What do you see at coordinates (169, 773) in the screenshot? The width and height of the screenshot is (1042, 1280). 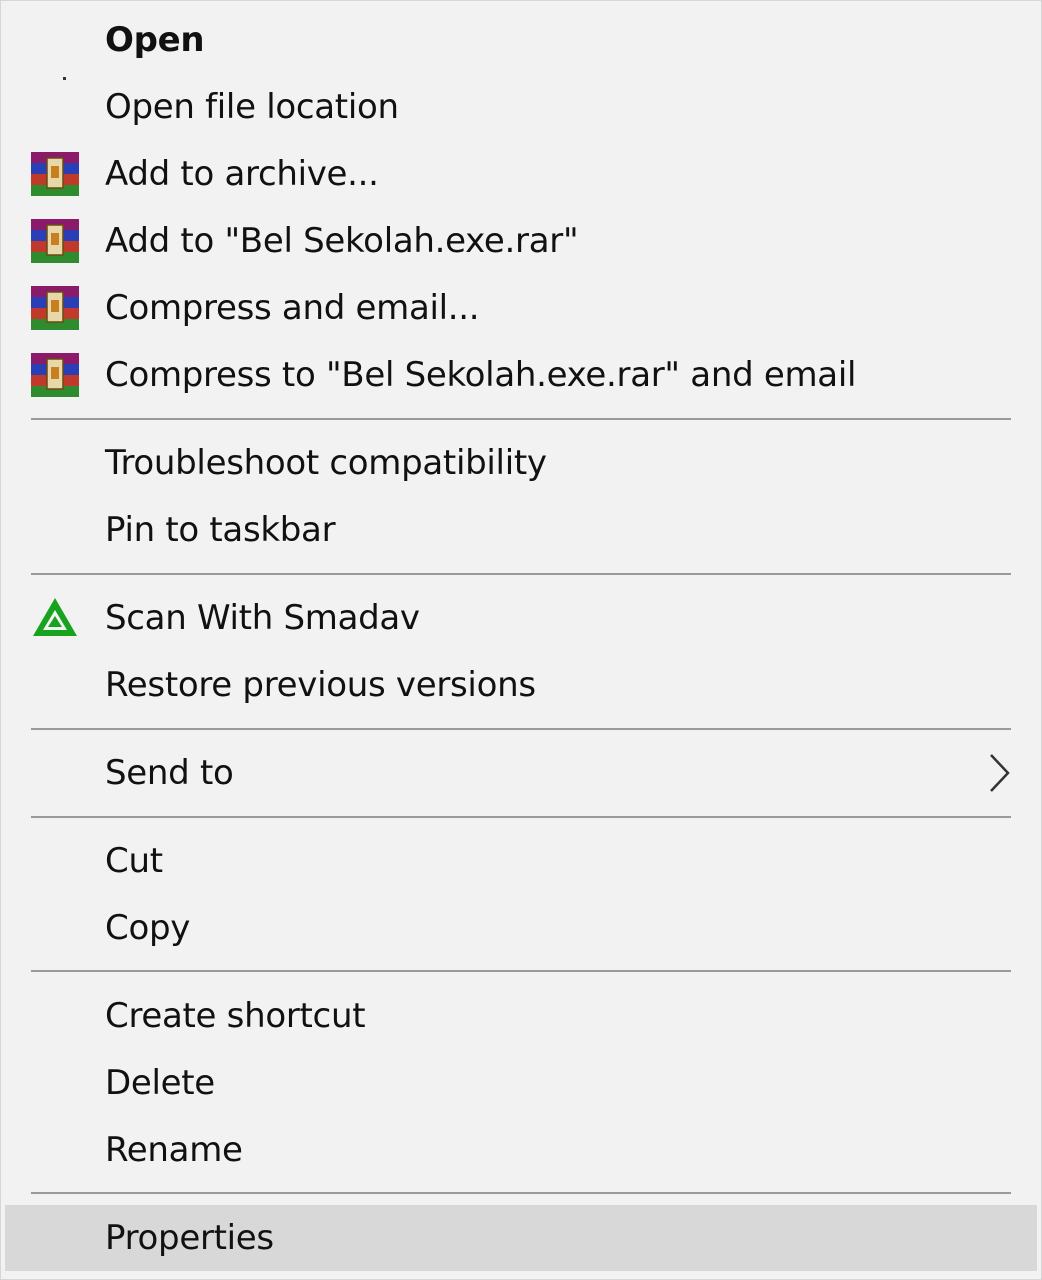 I see `menu-item-label: Send to` at bounding box center [169, 773].